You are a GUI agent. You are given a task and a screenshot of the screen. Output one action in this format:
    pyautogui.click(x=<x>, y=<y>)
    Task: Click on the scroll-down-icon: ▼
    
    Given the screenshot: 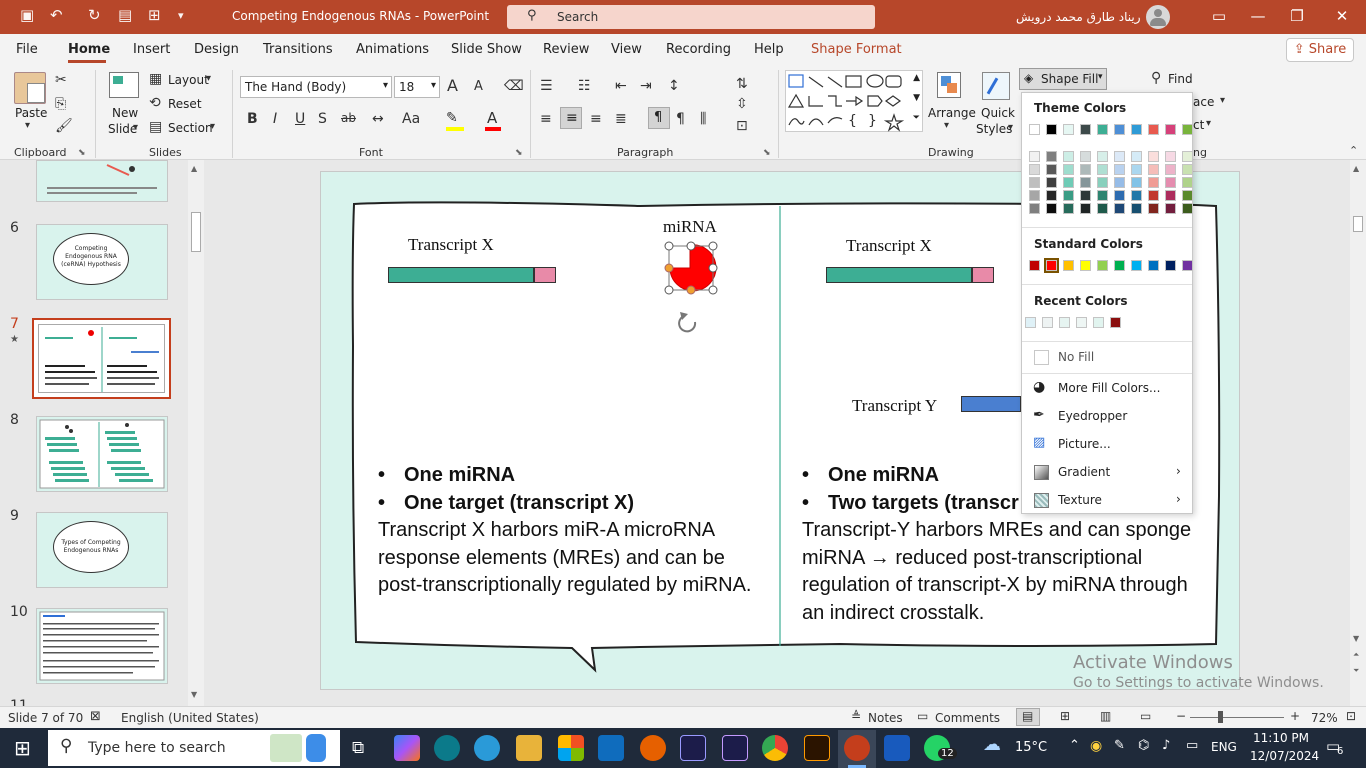 What is the action you would take?
    pyautogui.click(x=194, y=694)
    